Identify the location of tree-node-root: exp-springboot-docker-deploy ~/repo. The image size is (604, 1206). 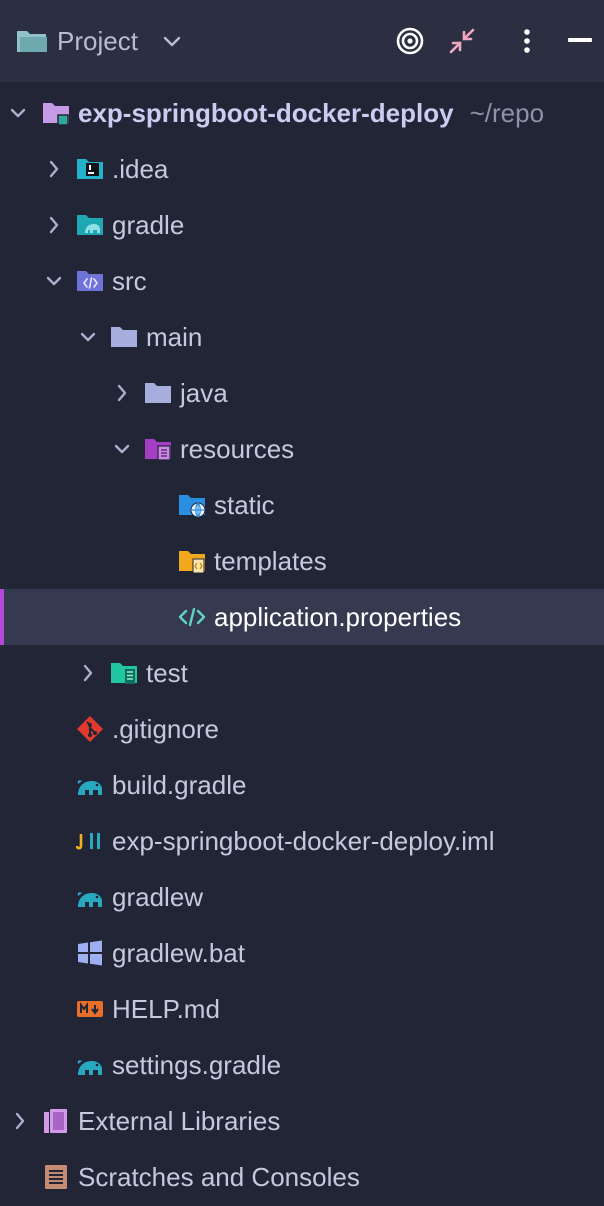
(302, 113).